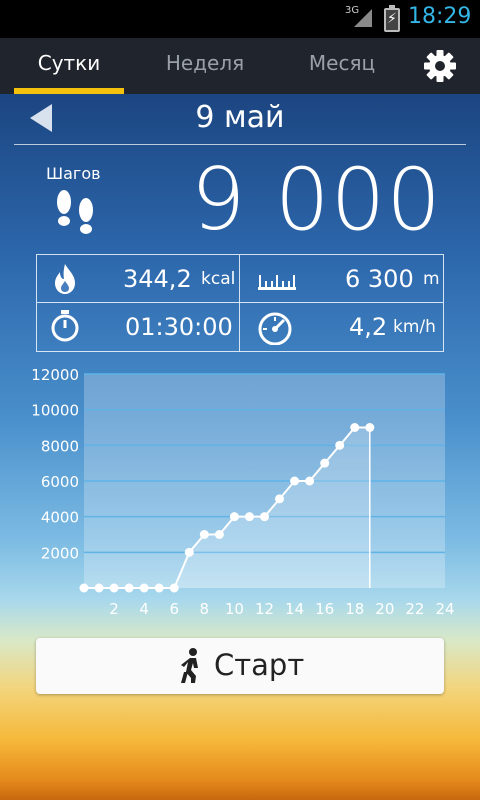 The width and height of the screenshot is (480, 800). What do you see at coordinates (157, 279) in the screenshot?
I see `calories-value: 344,2` at bounding box center [157, 279].